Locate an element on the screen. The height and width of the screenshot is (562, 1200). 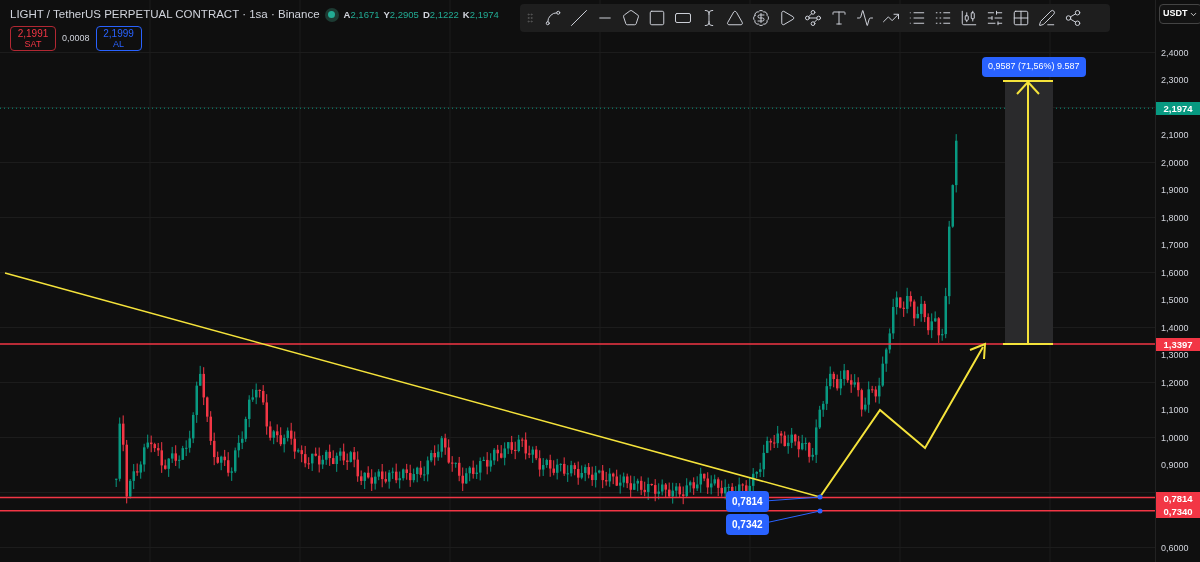
axis-tick-label: 2,3000 is located at coordinates (1175, 80).